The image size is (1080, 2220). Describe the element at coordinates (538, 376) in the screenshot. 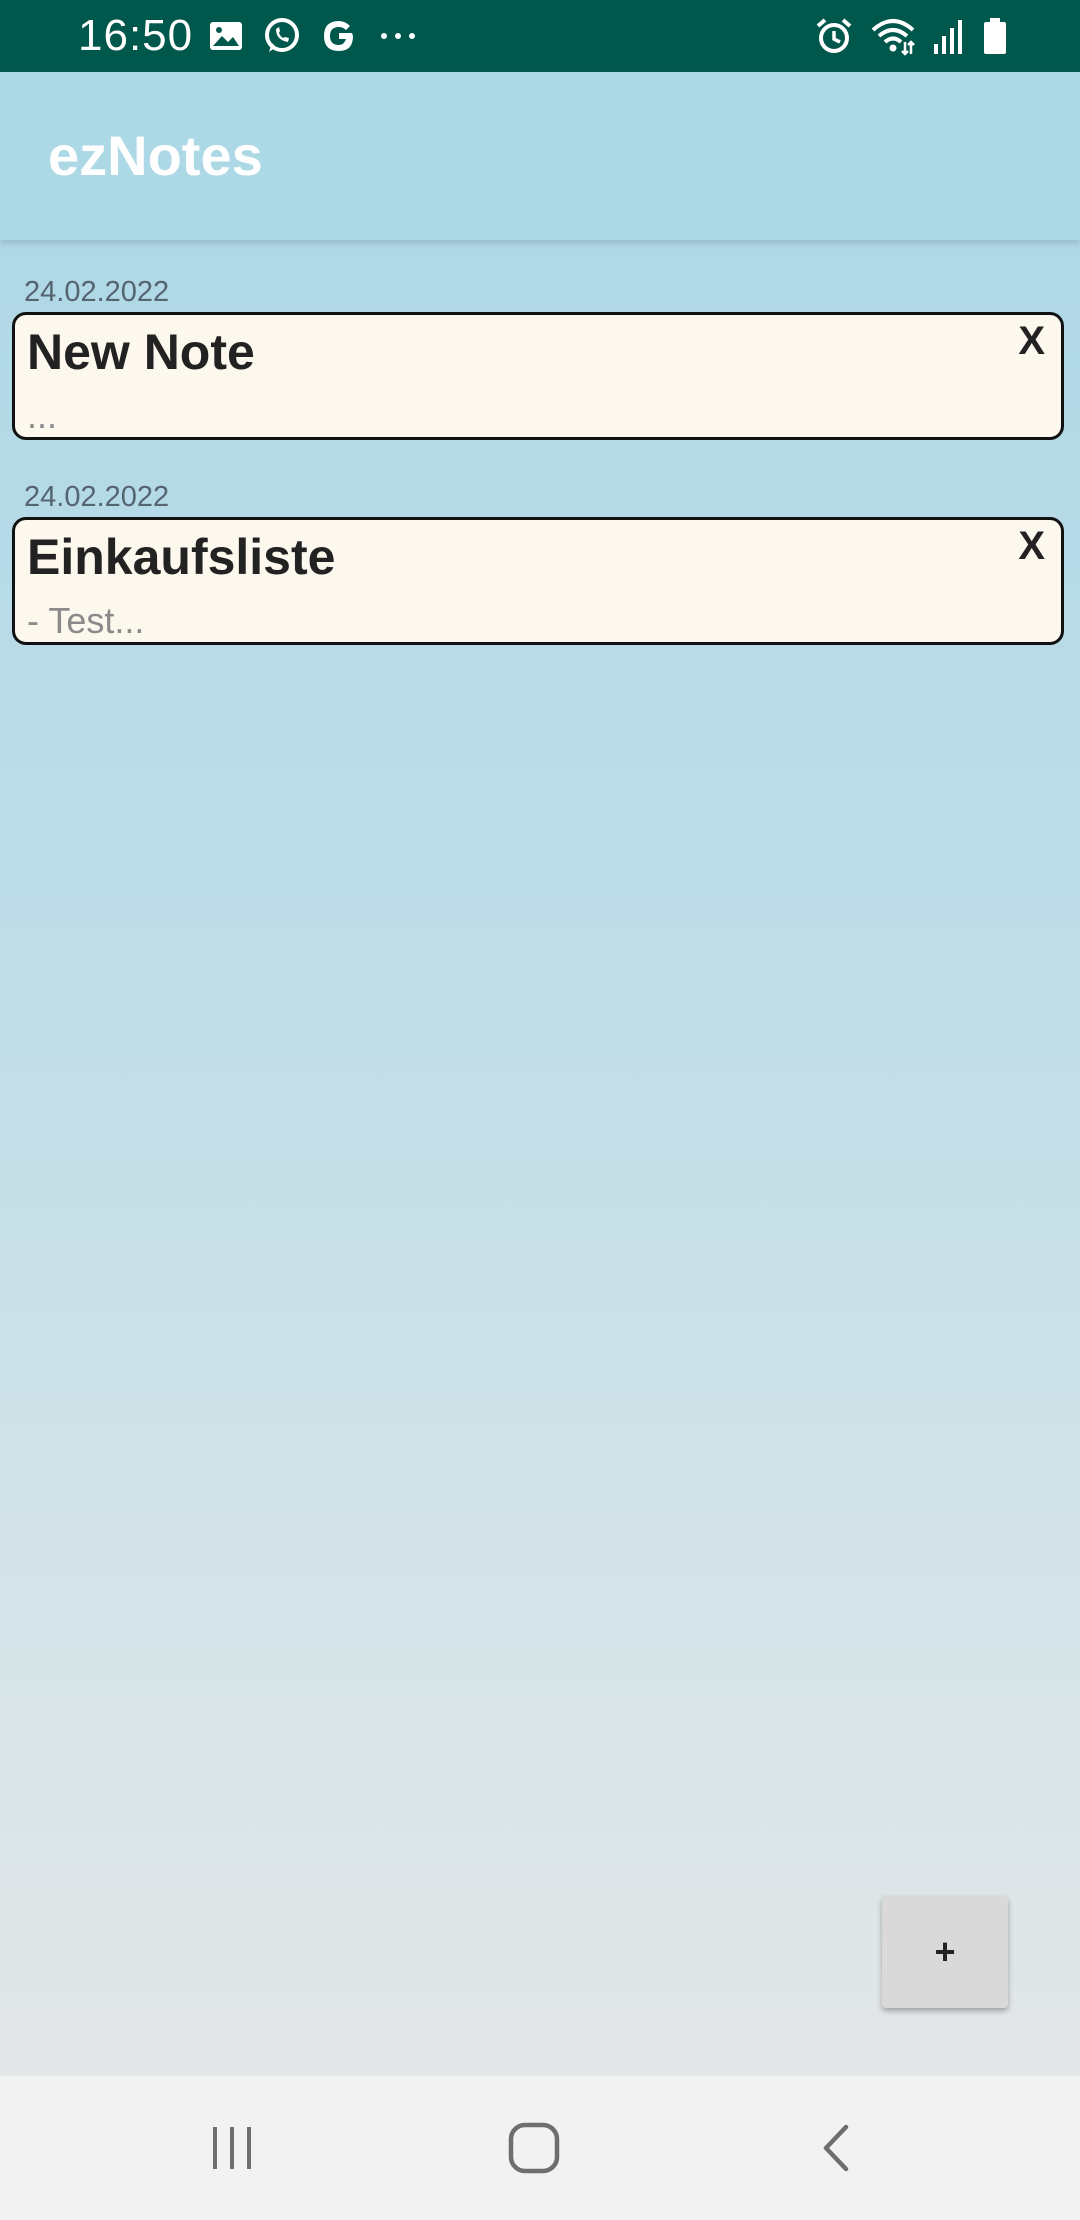

I see `note-card: New Note ... X` at that location.